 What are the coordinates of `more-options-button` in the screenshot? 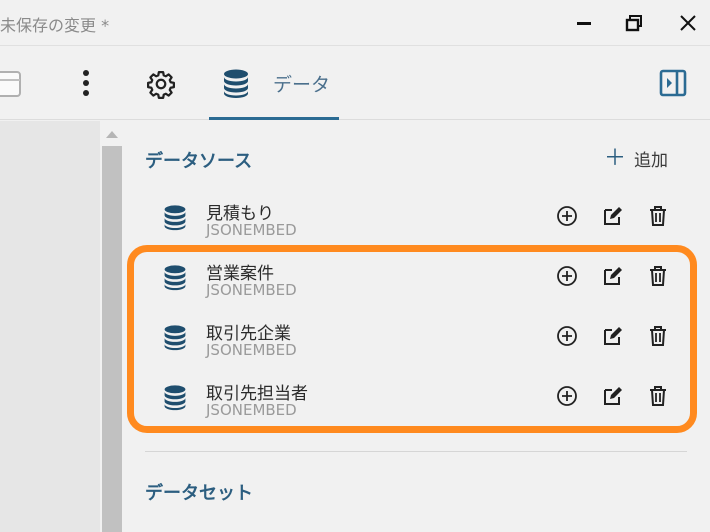 It's located at (86, 83).